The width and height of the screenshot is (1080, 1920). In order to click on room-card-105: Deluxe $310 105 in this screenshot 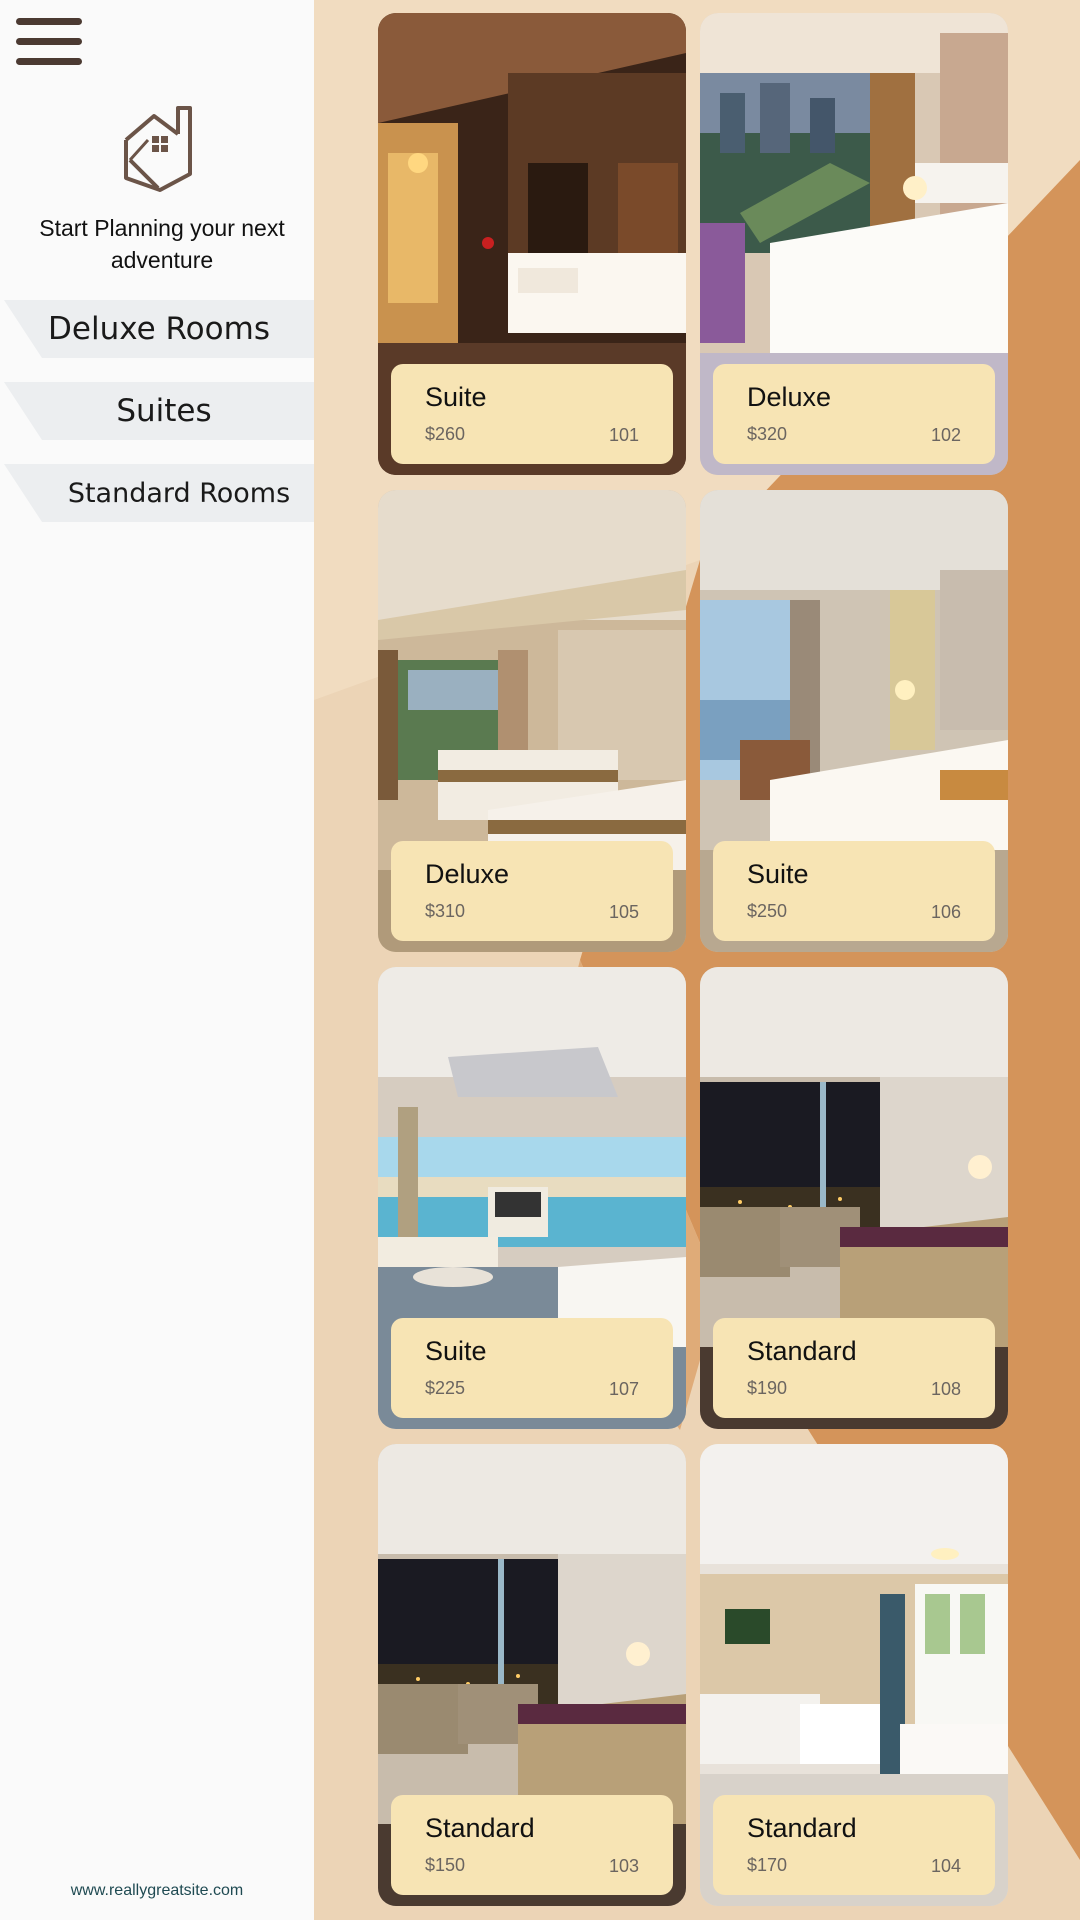, I will do `click(532, 721)`.